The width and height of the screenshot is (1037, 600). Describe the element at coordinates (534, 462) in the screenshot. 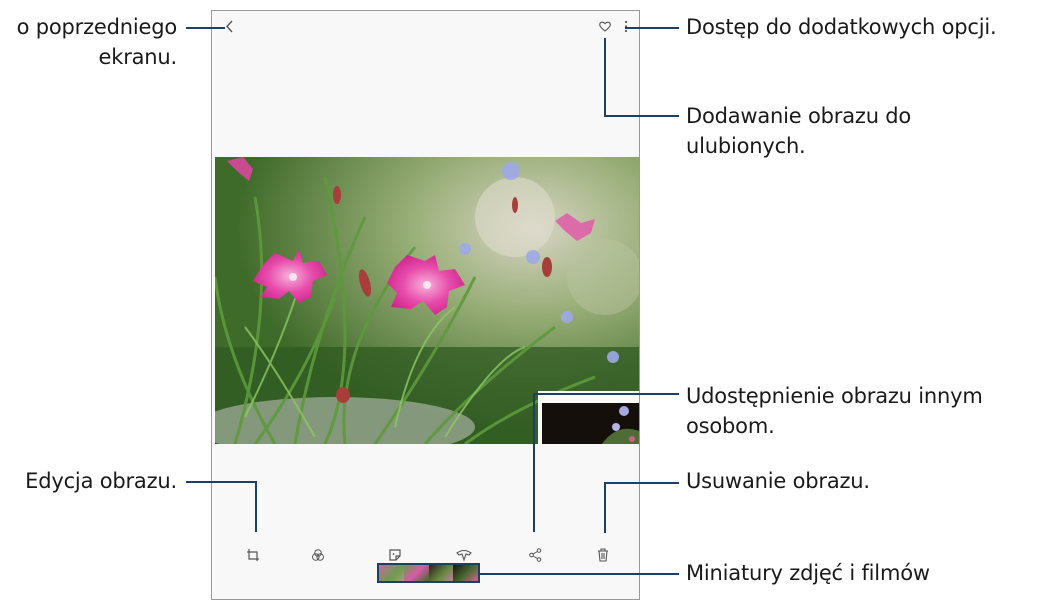

I see `callout-line-share-v` at that location.